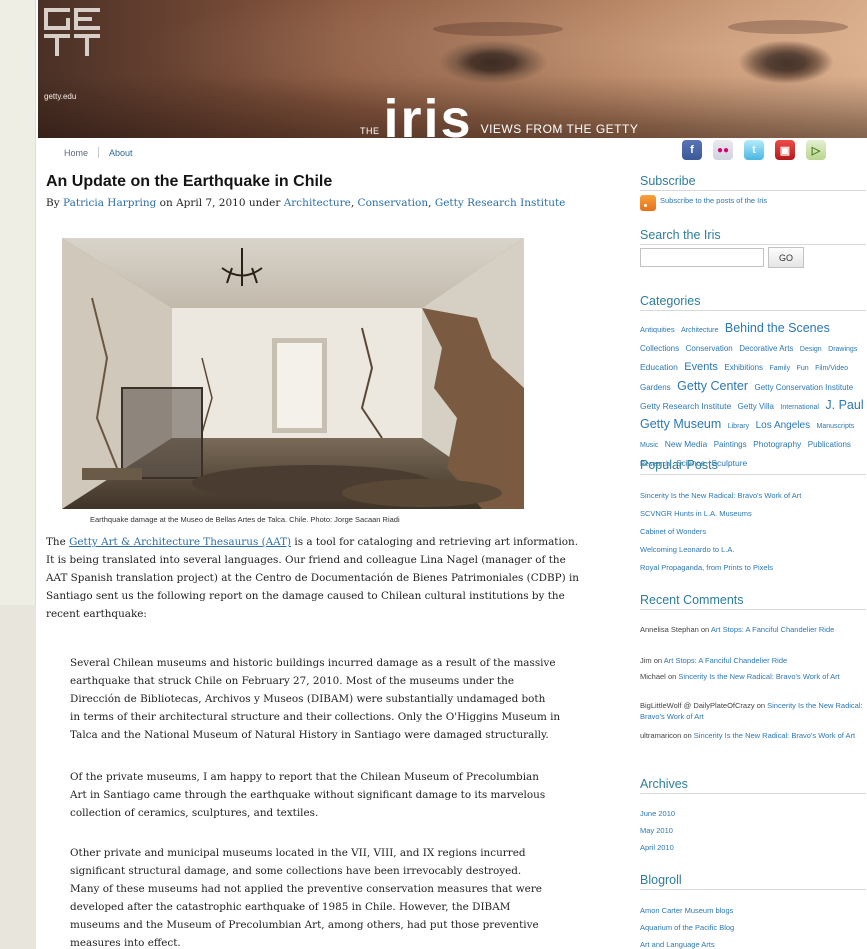  I want to click on blogroll-link: Aquarium of the Pacific Blog, so click(753, 927).